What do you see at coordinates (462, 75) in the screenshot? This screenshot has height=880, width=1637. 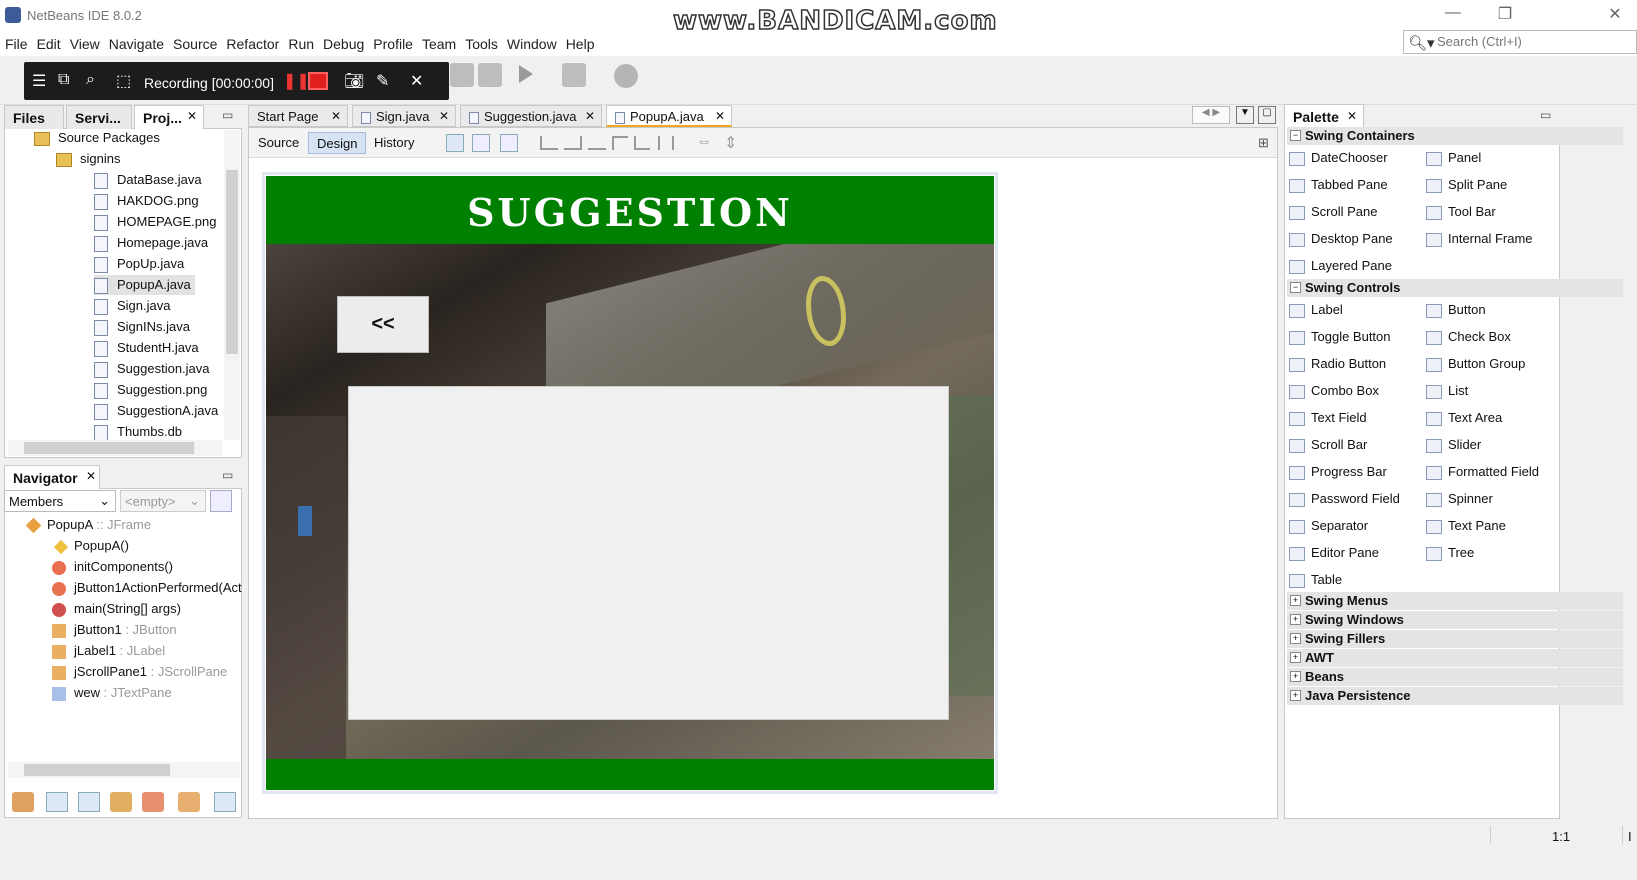 I see `clean-build-icon` at bounding box center [462, 75].